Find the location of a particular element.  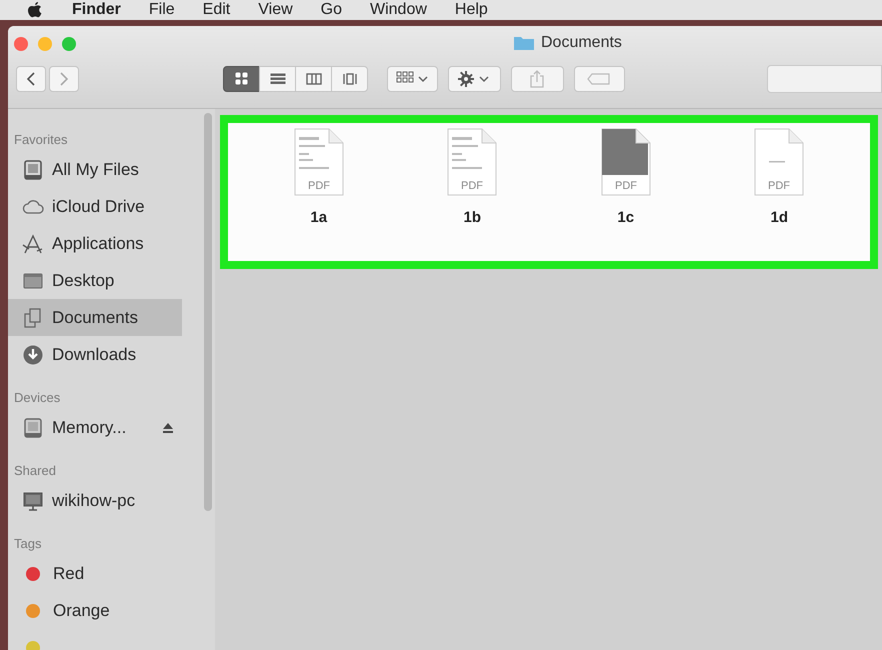

app-menu: Finder is located at coordinates (96, 10).